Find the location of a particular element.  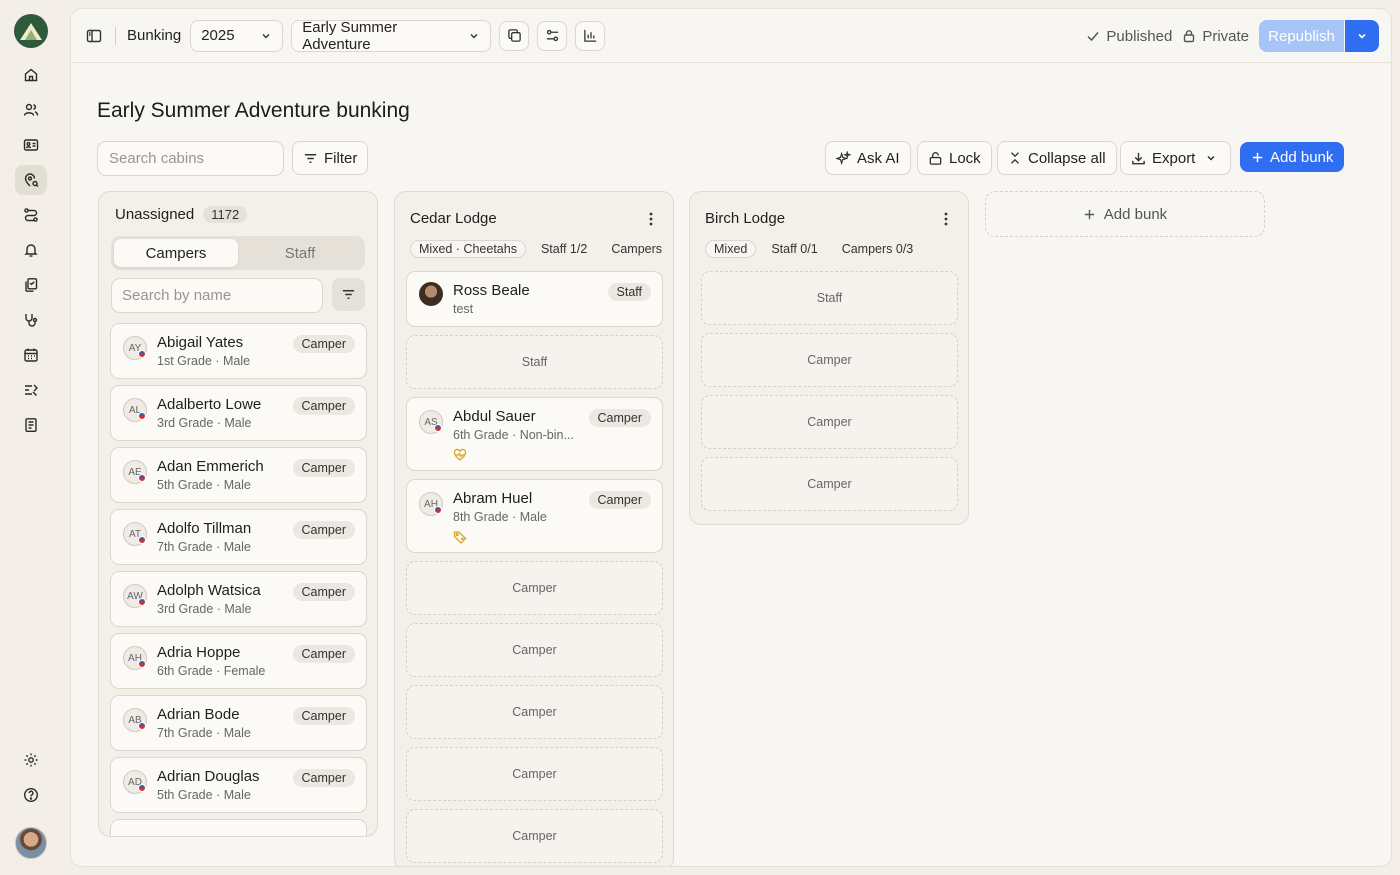

person-card is located at coordinates (238, 827).